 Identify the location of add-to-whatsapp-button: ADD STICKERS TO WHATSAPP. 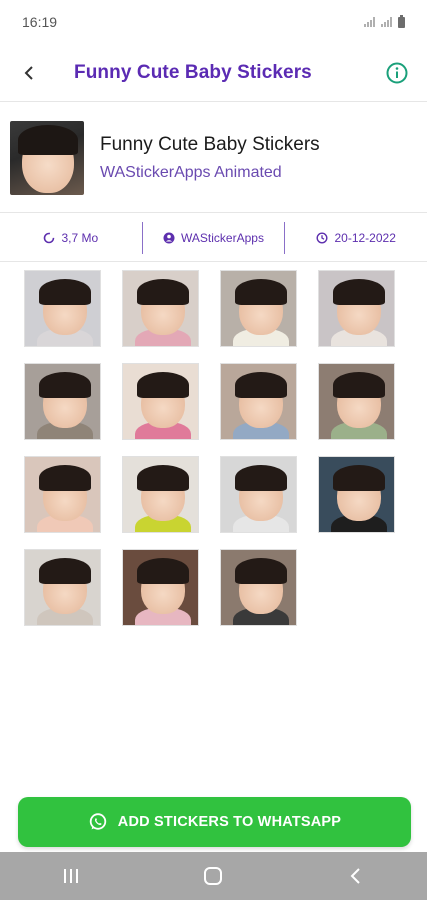
(214, 822).